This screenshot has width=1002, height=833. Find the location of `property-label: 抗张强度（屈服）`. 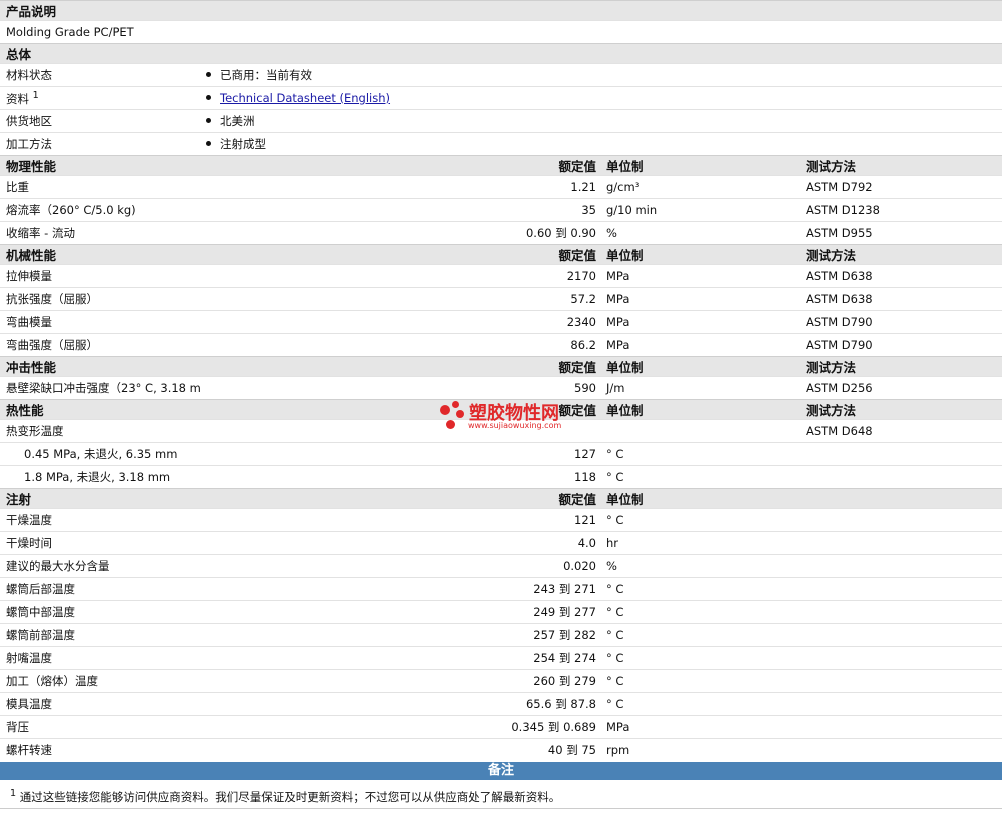

property-label: 抗张强度（屈服） is located at coordinates (100, 299).